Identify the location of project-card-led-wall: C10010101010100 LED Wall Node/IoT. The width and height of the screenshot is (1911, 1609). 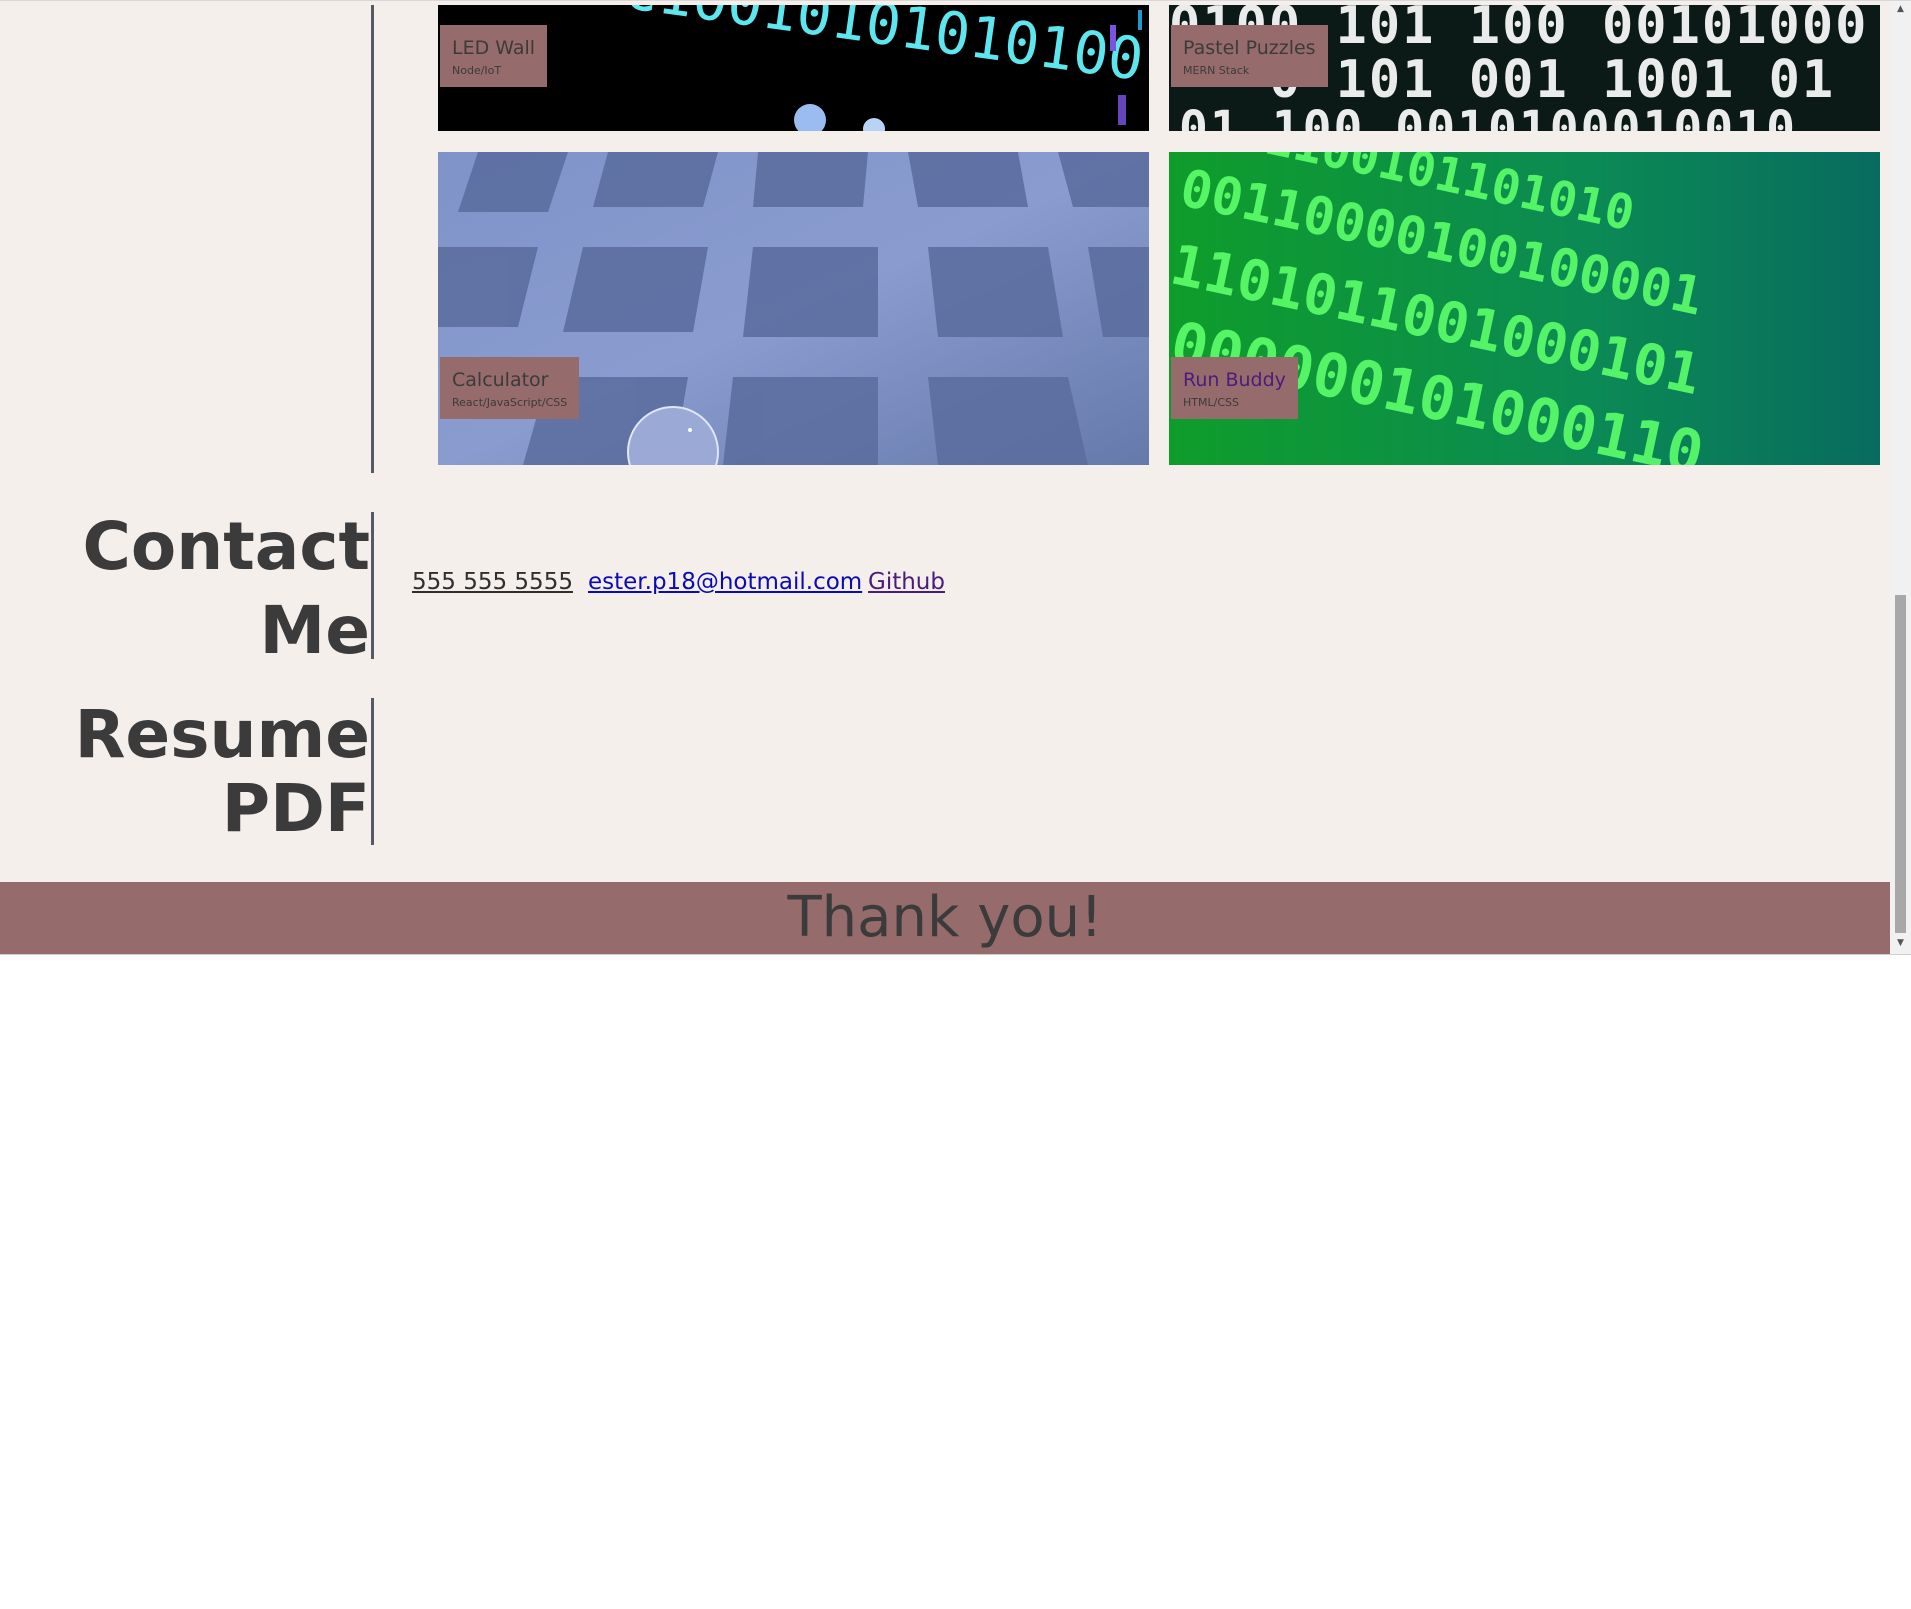
(793, 68).